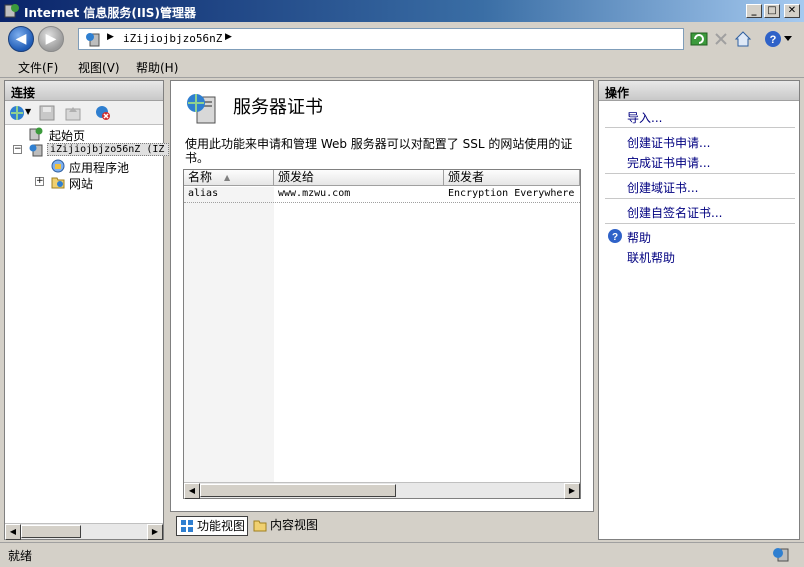 This screenshot has width=804, height=567. What do you see at coordinates (38, 67) in the screenshot?
I see `menu-file: 文件(F)` at bounding box center [38, 67].